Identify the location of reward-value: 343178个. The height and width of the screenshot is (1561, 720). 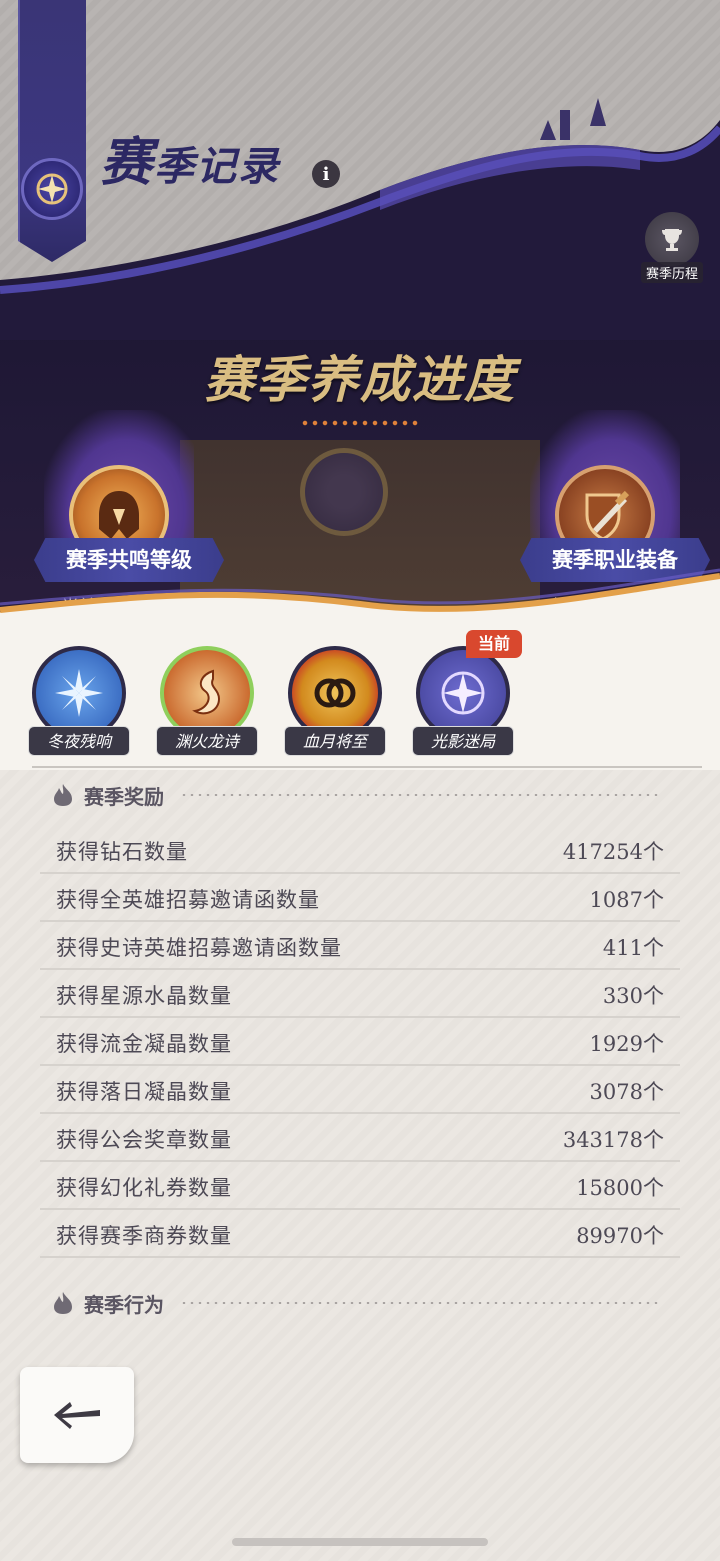
(613, 1140).